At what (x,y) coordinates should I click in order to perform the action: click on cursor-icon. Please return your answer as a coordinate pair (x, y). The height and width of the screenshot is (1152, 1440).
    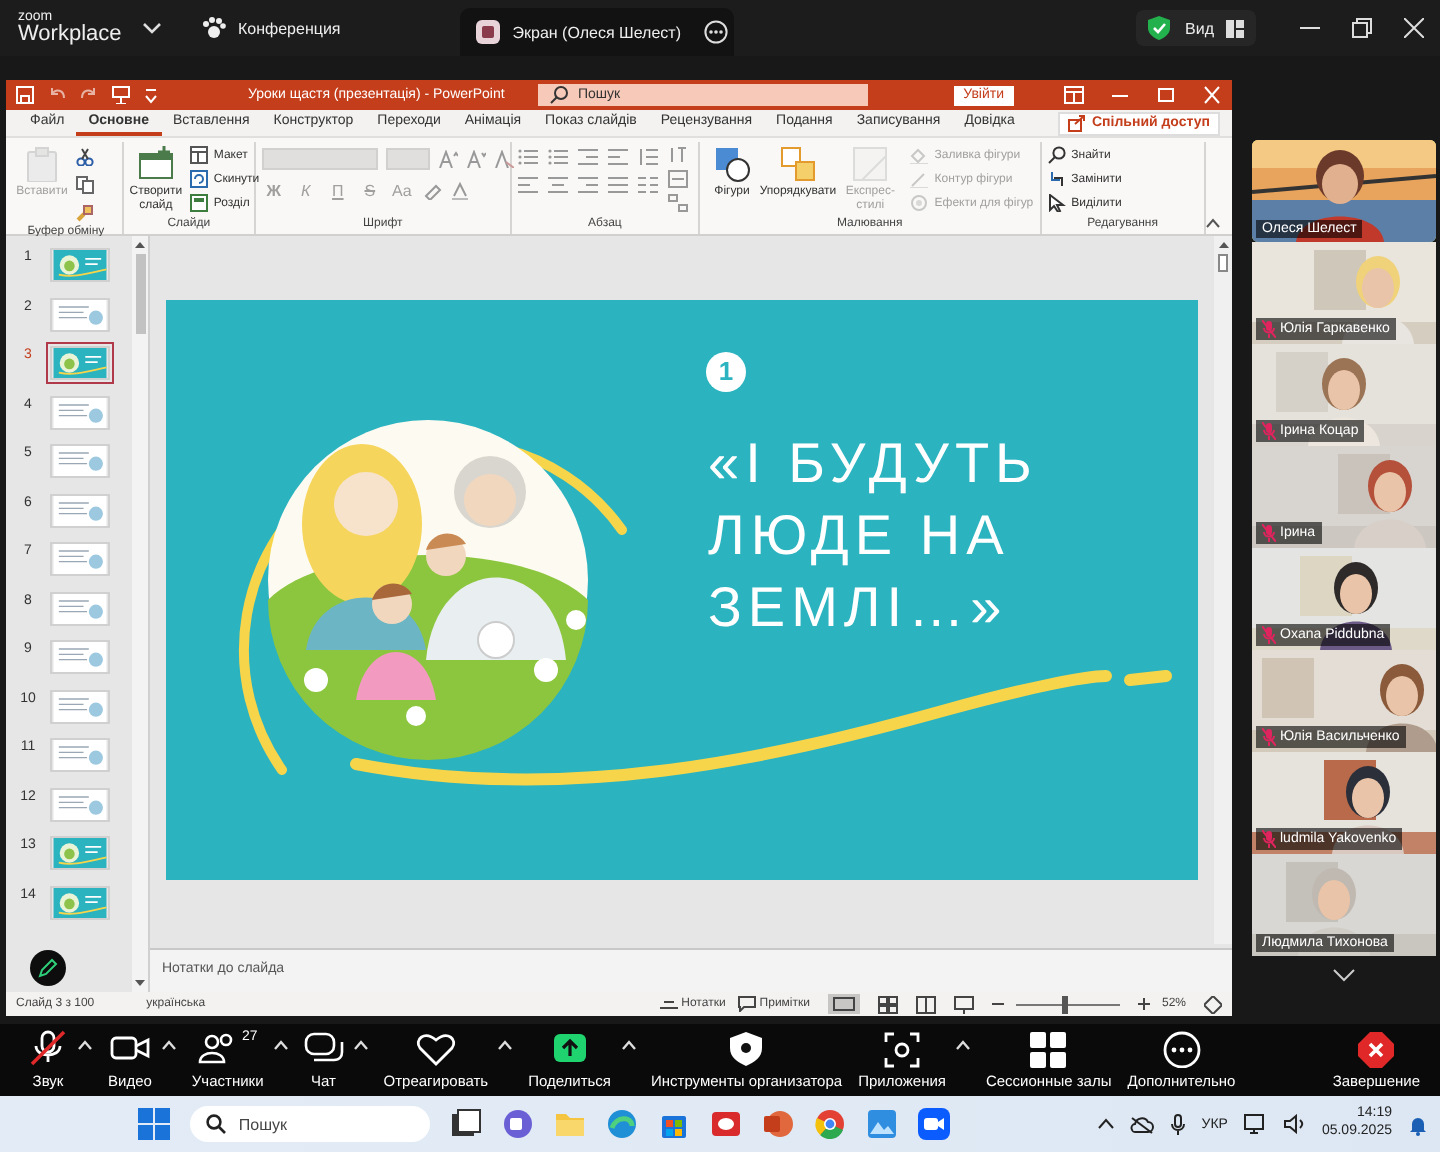
    Looking at the image, I should click on (1056, 203).